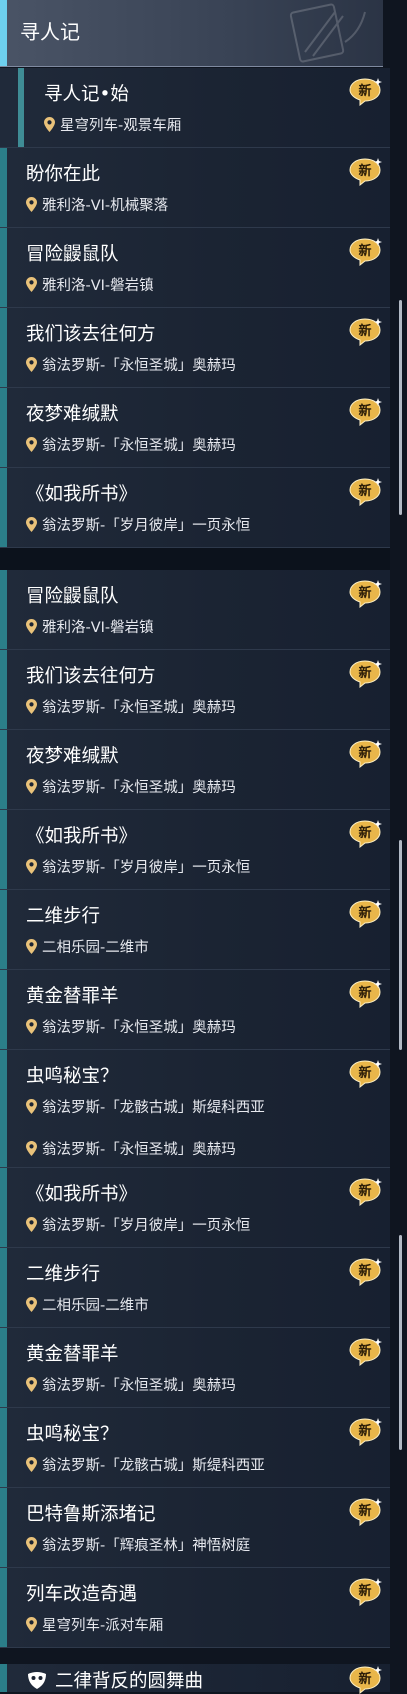  Describe the element at coordinates (195, 610) in the screenshot. I see `list-item: 冒险鼹鼠队雅利洛-VI-磐岩镇 新` at that location.